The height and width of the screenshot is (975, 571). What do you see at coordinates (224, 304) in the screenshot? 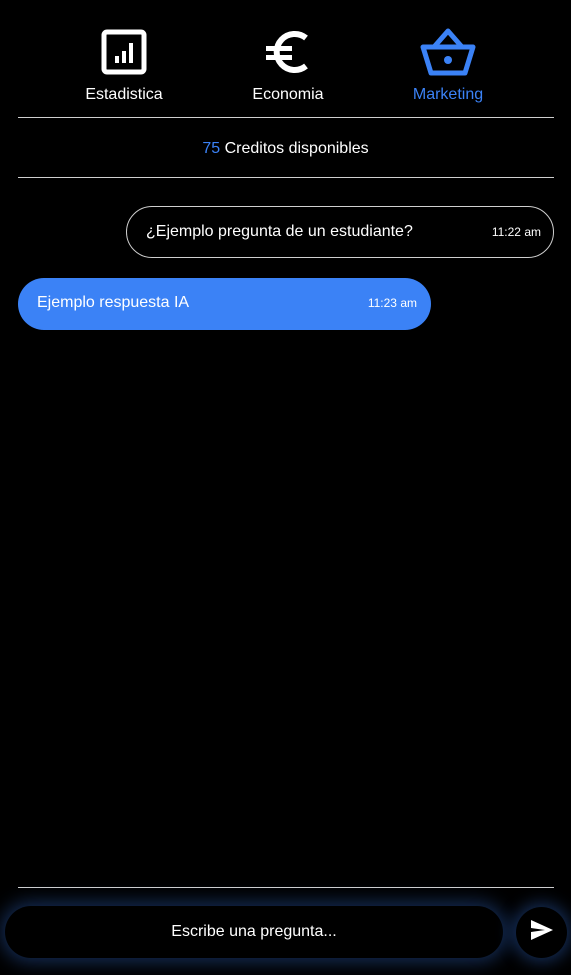
I see `ai-message: Ejemplo respuesta IA 11:23 am` at bounding box center [224, 304].